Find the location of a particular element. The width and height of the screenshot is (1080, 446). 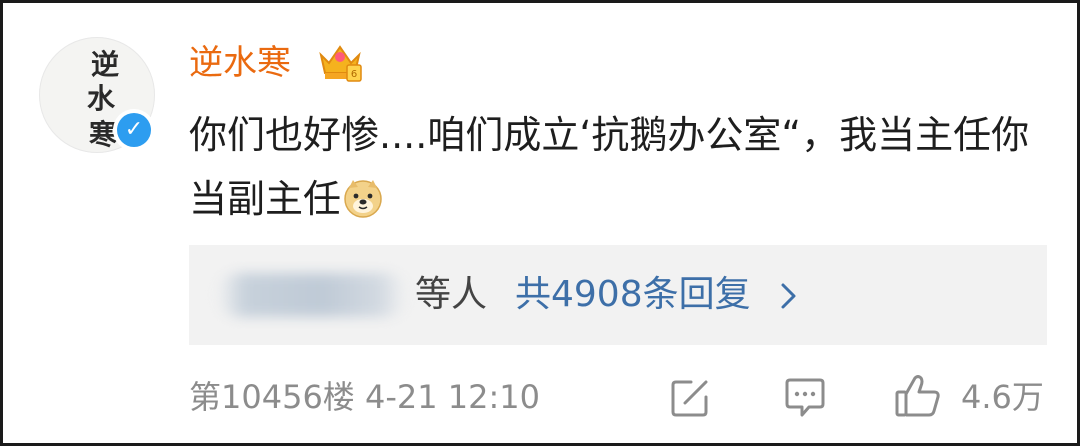

chevron-right-icon is located at coordinates (789, 296).